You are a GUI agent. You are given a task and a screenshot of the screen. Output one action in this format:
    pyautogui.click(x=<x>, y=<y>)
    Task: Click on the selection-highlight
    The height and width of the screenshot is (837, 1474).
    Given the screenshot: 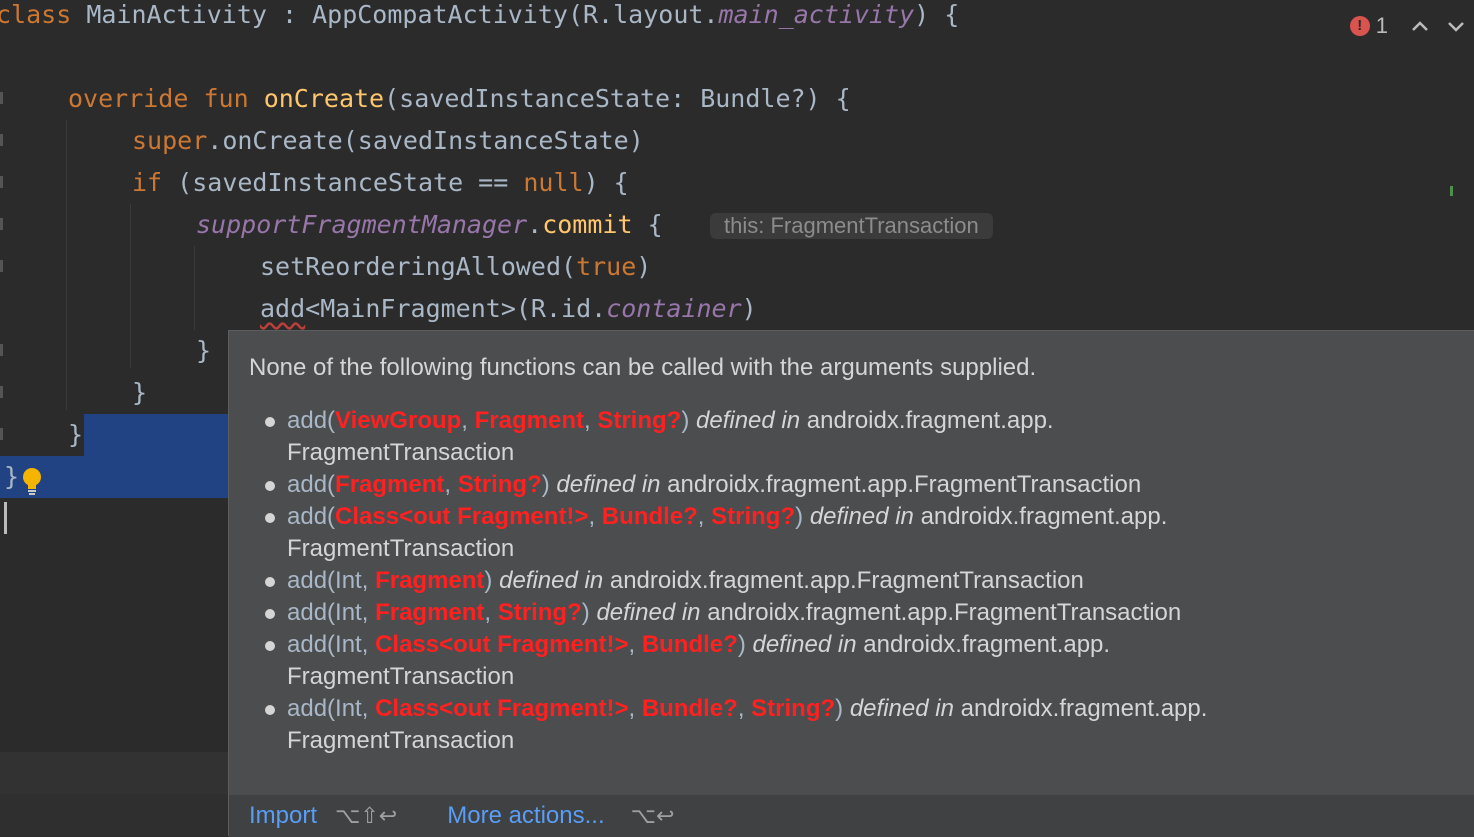 What is the action you would take?
    pyautogui.click(x=156, y=435)
    